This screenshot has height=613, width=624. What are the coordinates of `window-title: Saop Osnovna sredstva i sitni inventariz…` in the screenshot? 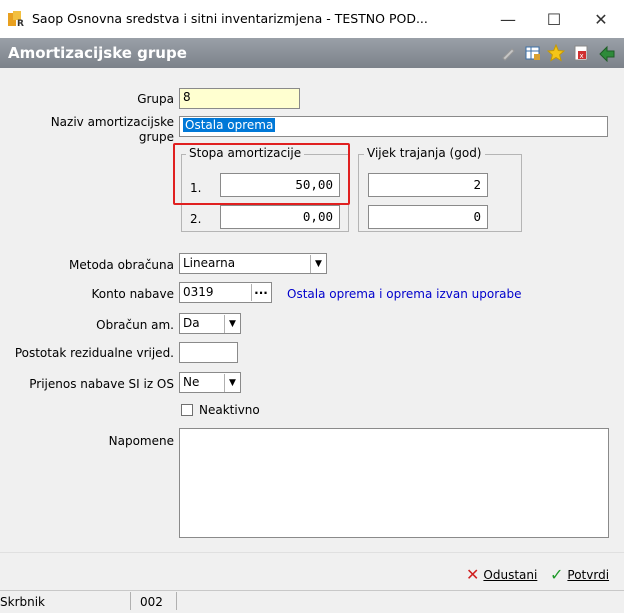 It's located at (230, 18).